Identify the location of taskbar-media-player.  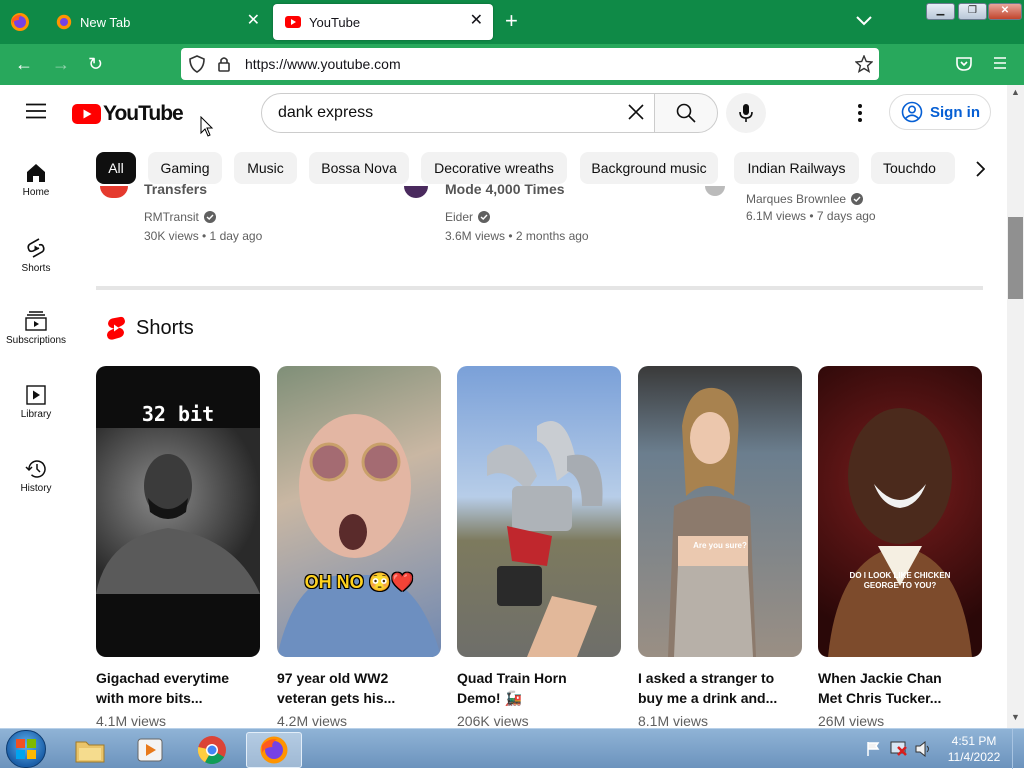
(150, 750).